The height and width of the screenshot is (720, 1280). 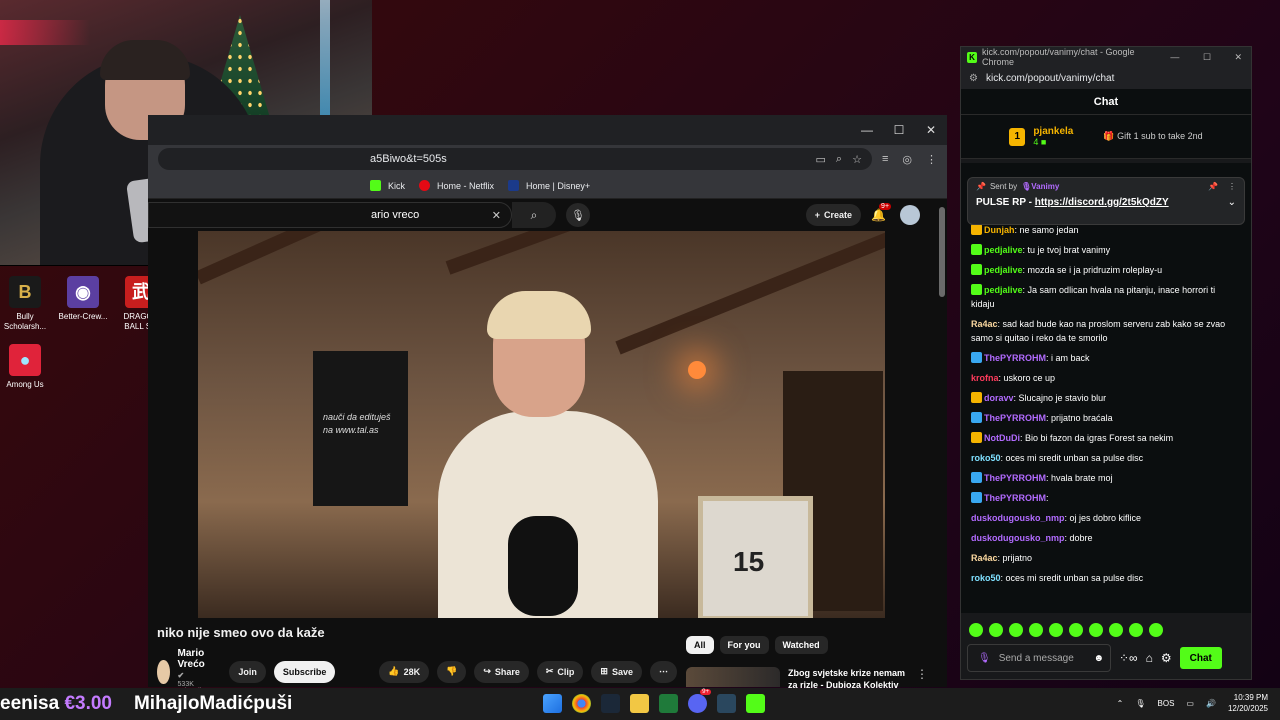 I want to click on spotify-icon, so click(x=668, y=703).